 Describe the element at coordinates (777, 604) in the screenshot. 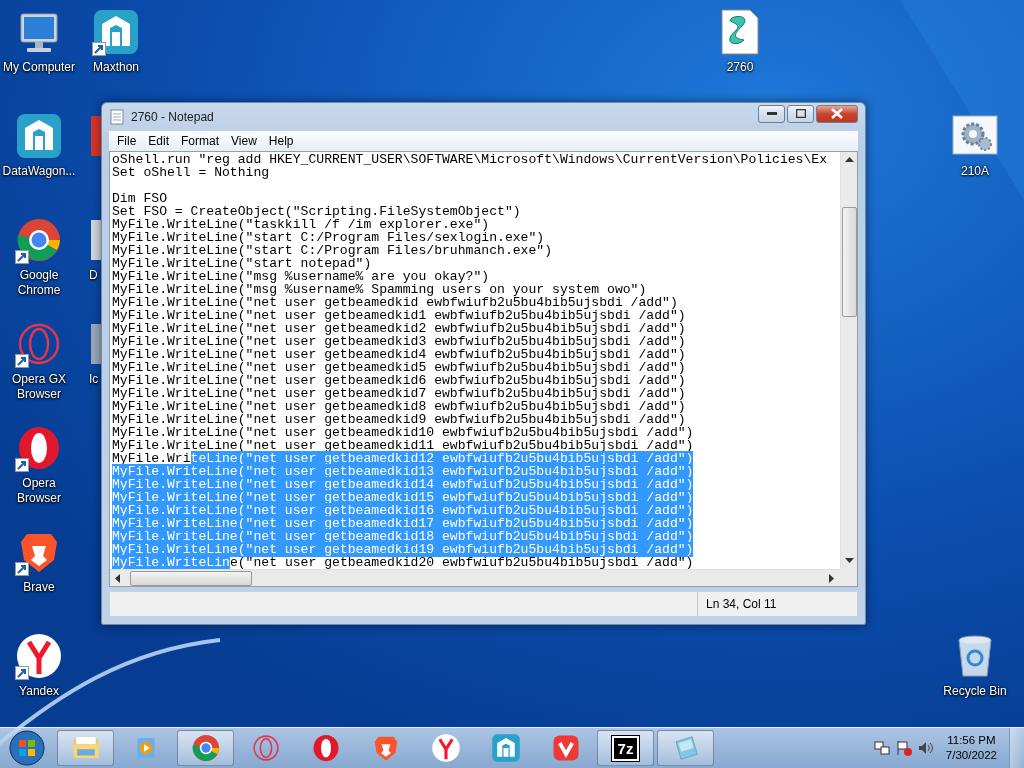

I see `cursor-position: Ln 34, Col 11` at that location.